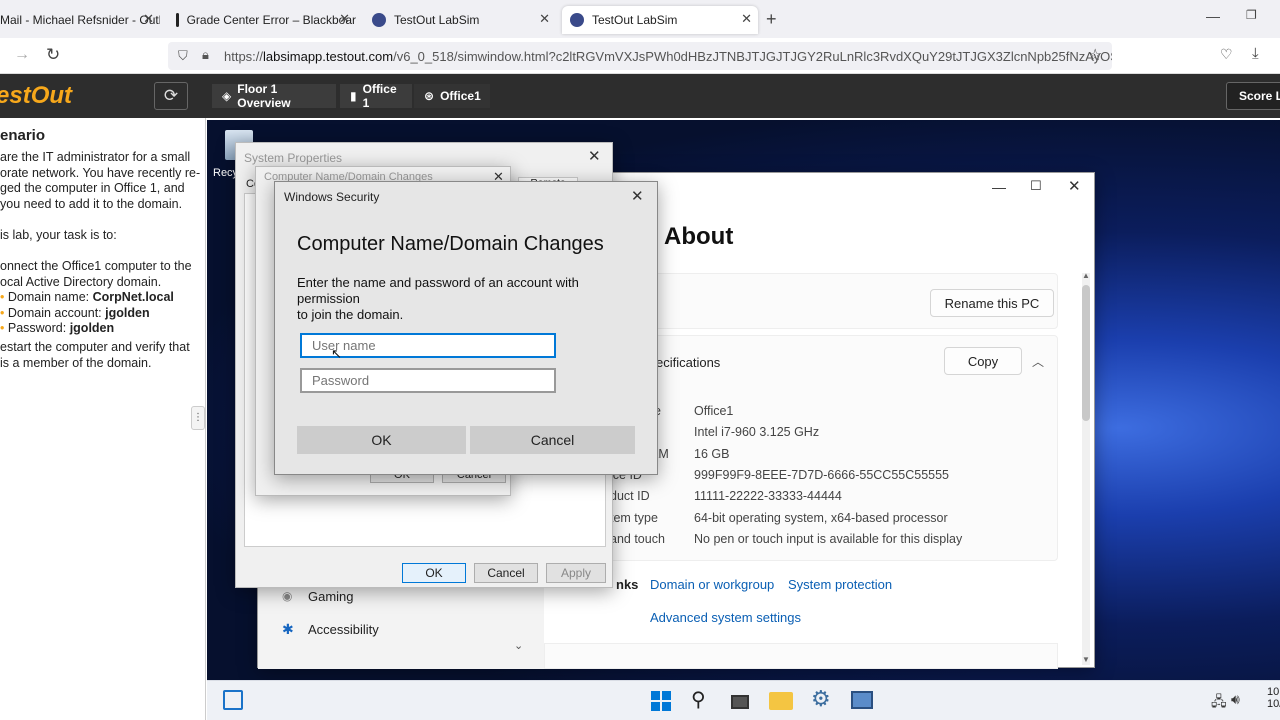 This screenshot has width=1280, height=720. I want to click on spec-key: duct ID, so click(630, 496).